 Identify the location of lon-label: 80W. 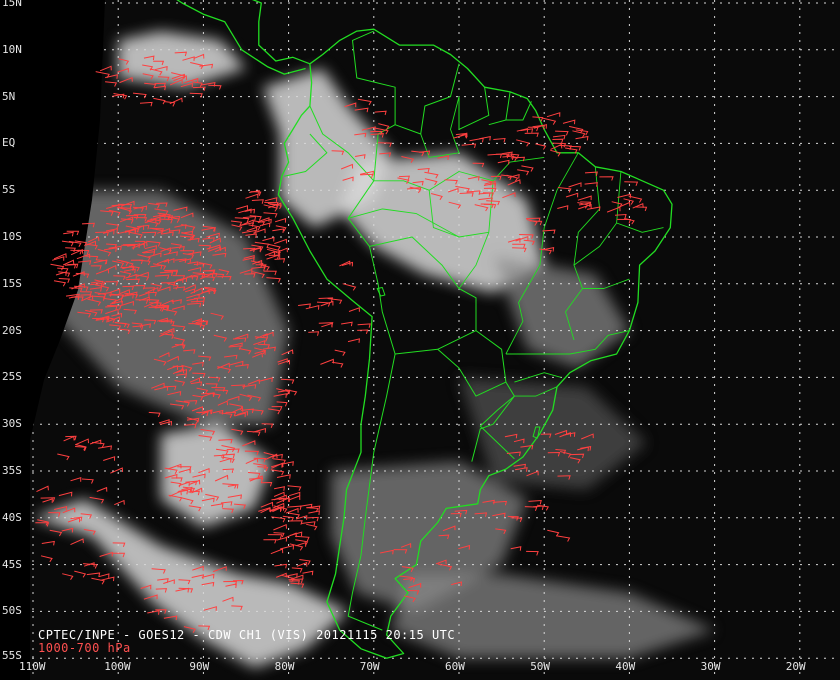
(284, 666).